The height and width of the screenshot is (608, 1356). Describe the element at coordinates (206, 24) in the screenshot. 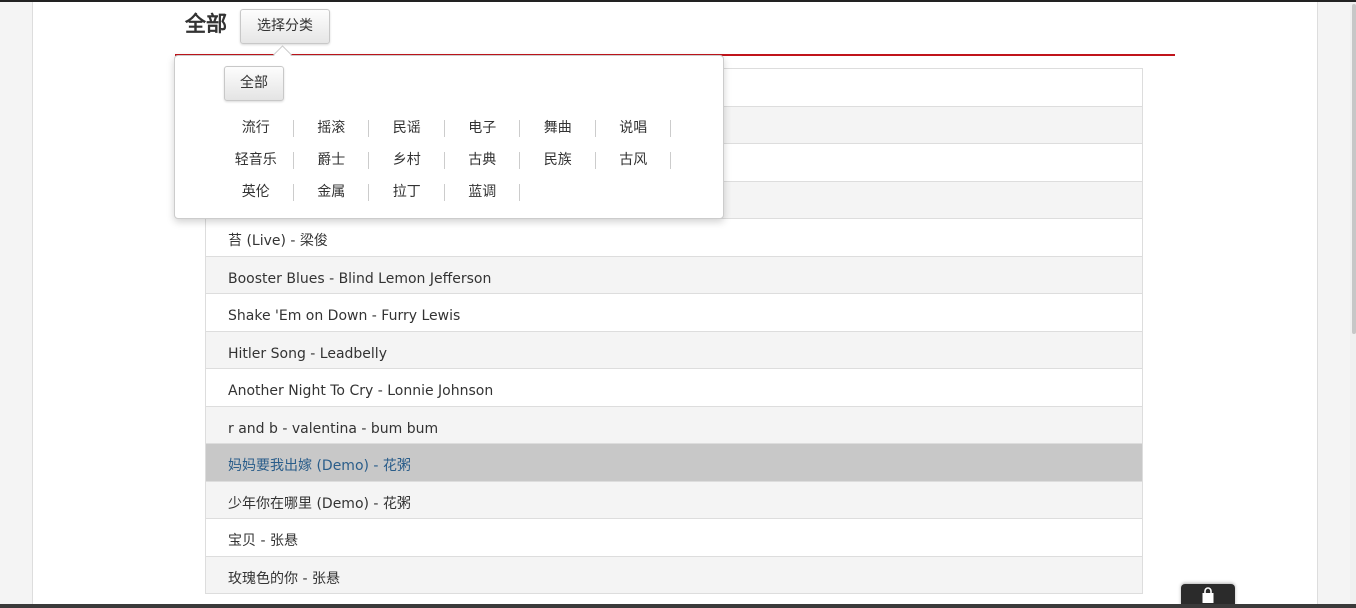

I see `page-title: 全部` at that location.